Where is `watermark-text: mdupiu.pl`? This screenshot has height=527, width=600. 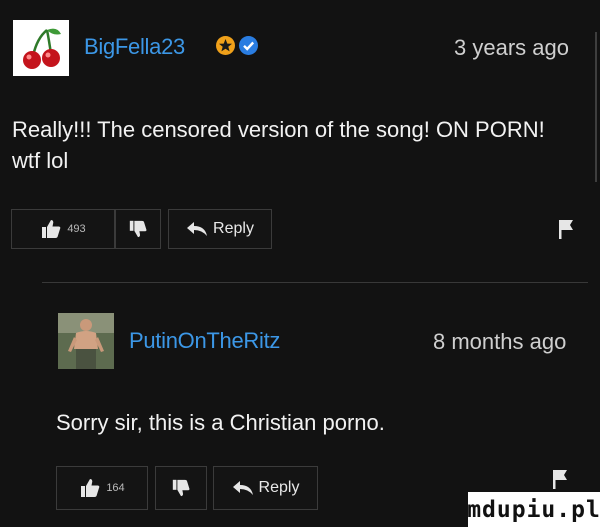 watermark-text: mdupiu.pl is located at coordinates (533, 509).